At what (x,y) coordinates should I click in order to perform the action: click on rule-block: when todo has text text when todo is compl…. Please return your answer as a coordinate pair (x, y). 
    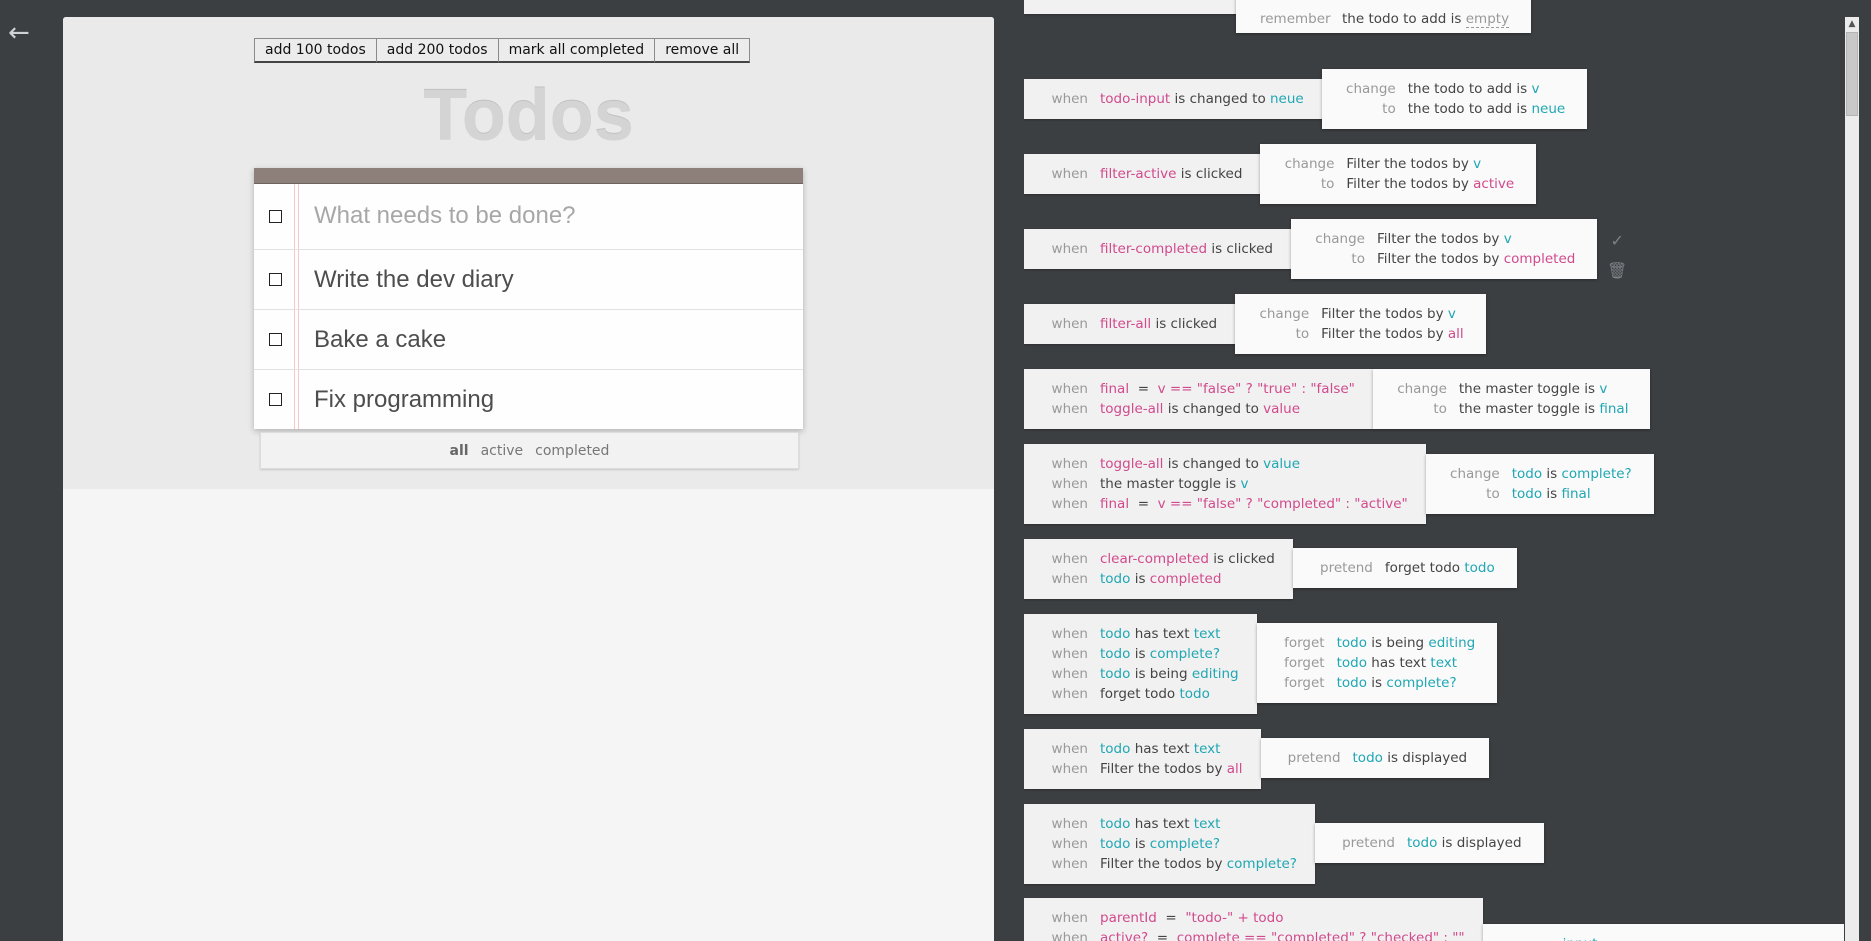
    Looking at the image, I should click on (1284, 844).